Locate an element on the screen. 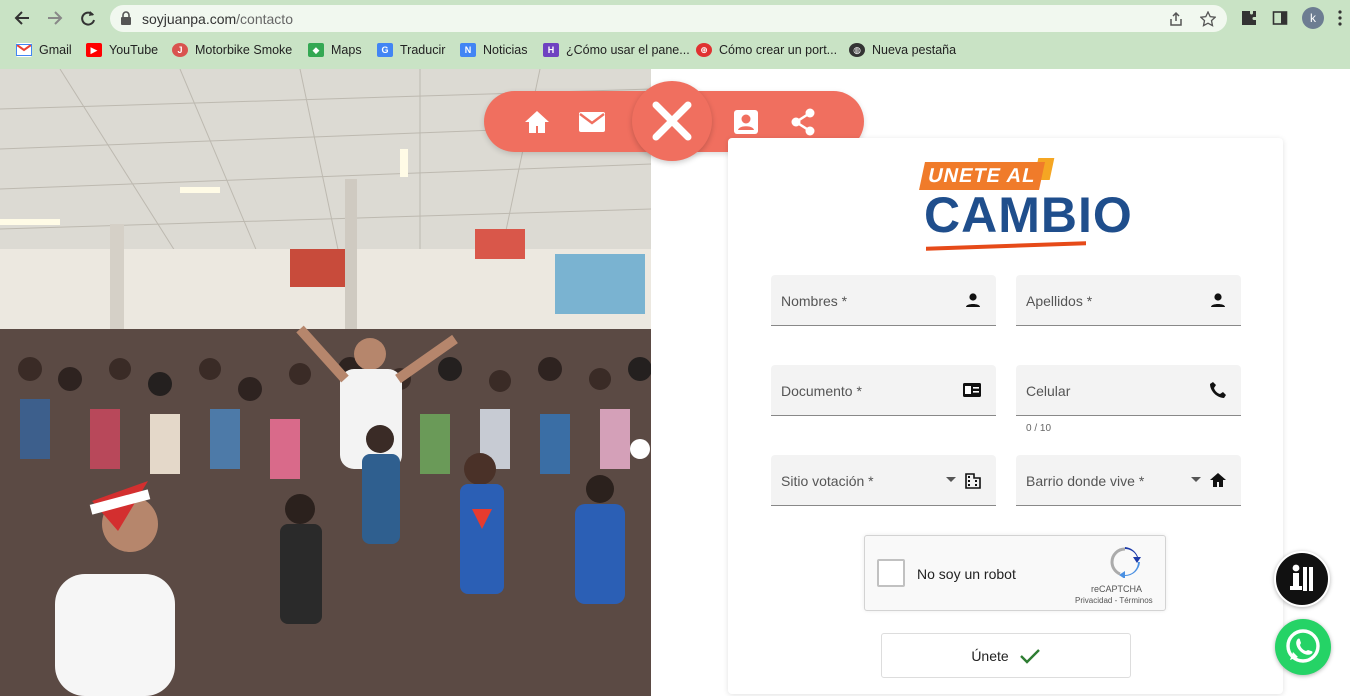  bookmark-nueva-pestana: ◍ Nueva pestaña is located at coordinates (902, 50).